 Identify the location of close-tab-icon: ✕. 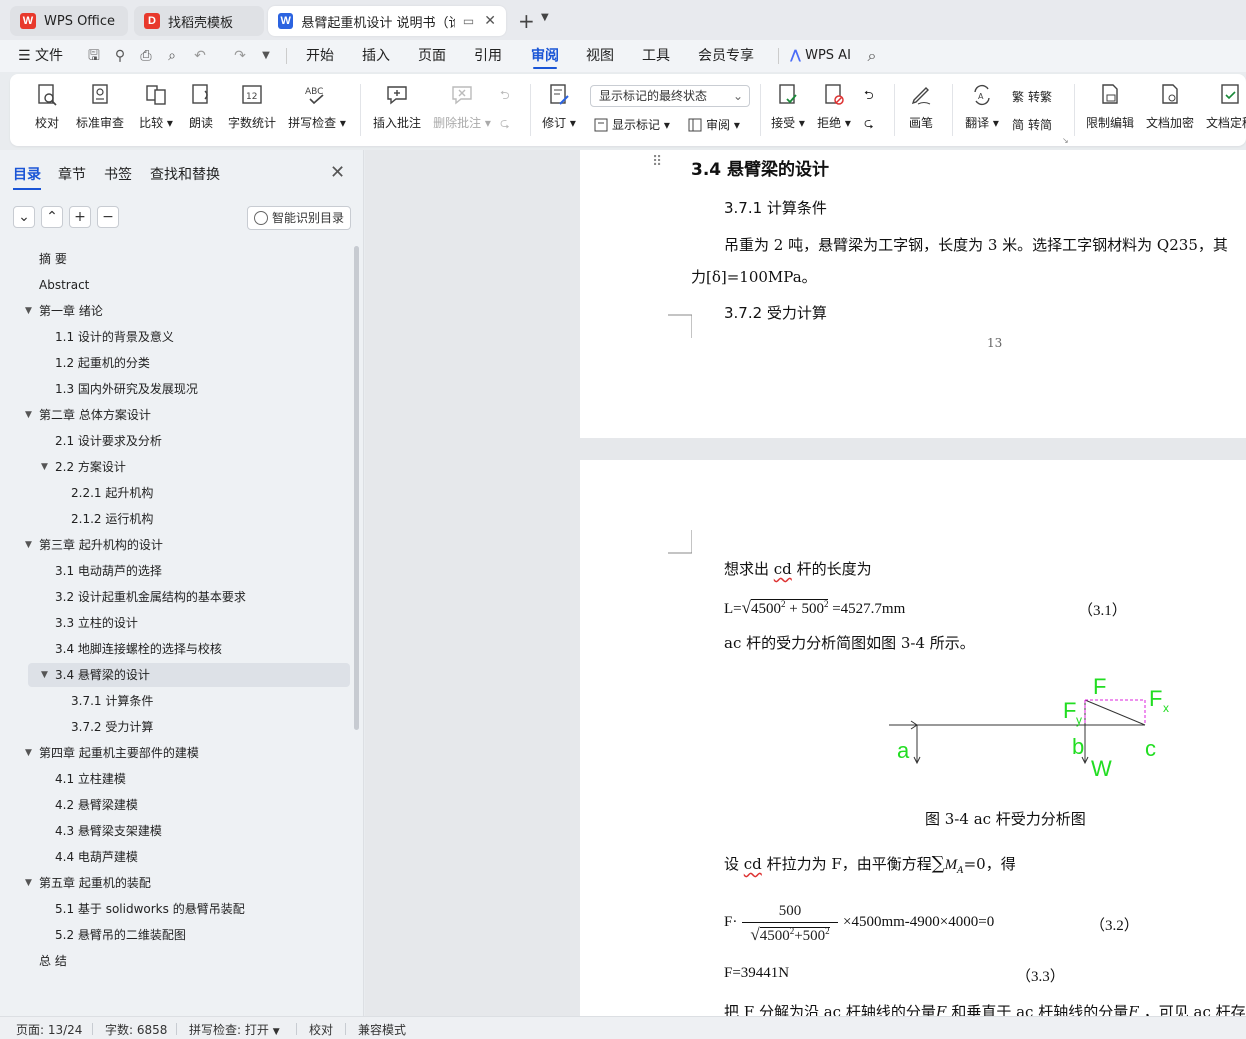
(490, 21).